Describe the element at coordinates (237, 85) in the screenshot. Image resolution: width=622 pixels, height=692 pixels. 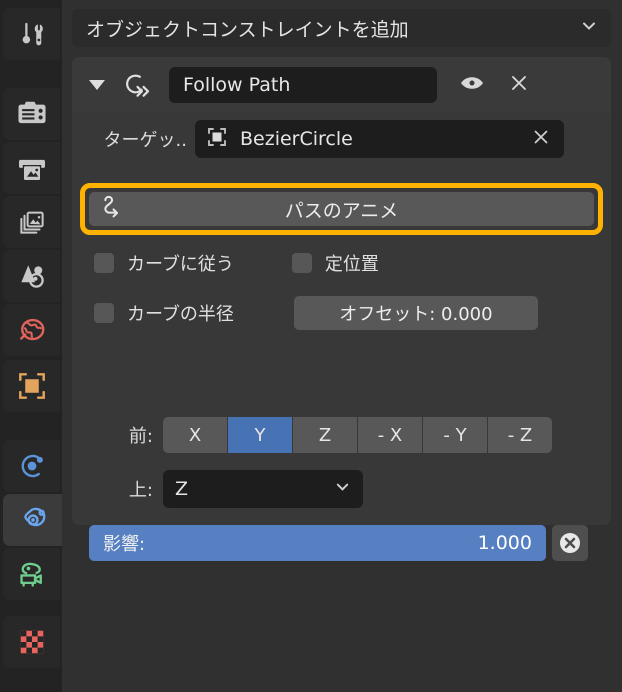
I see `constraint-name-value: Follow Path` at that location.